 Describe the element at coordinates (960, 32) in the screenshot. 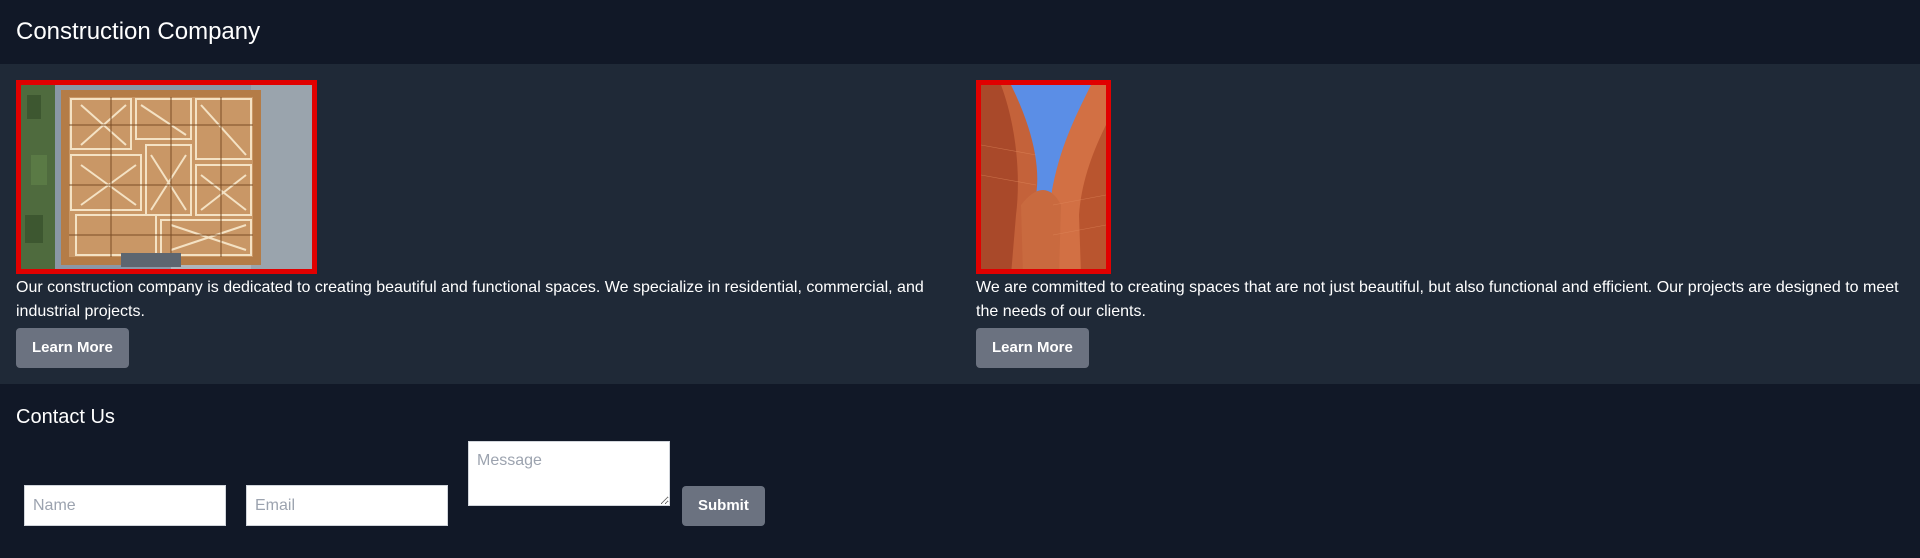

I see `site-header: Construction Company` at that location.